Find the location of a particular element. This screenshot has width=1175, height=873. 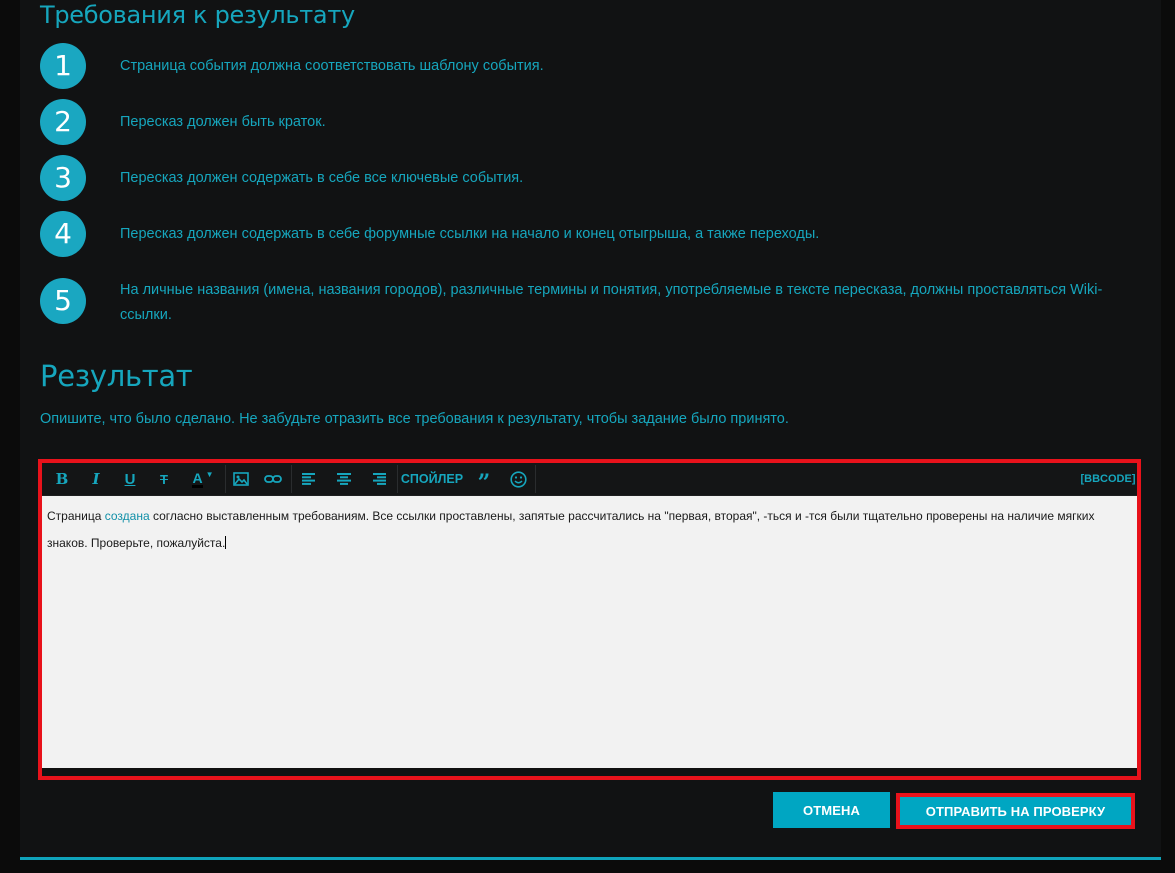

requirement-text: Пересказ должен быть краток. is located at coordinates (223, 122).